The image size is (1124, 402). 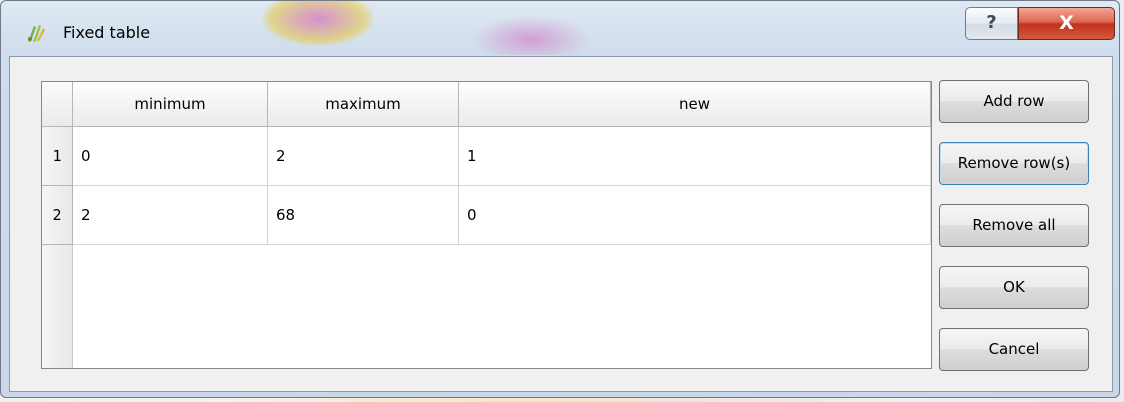 I want to click on close-button: X, so click(x=1066, y=23).